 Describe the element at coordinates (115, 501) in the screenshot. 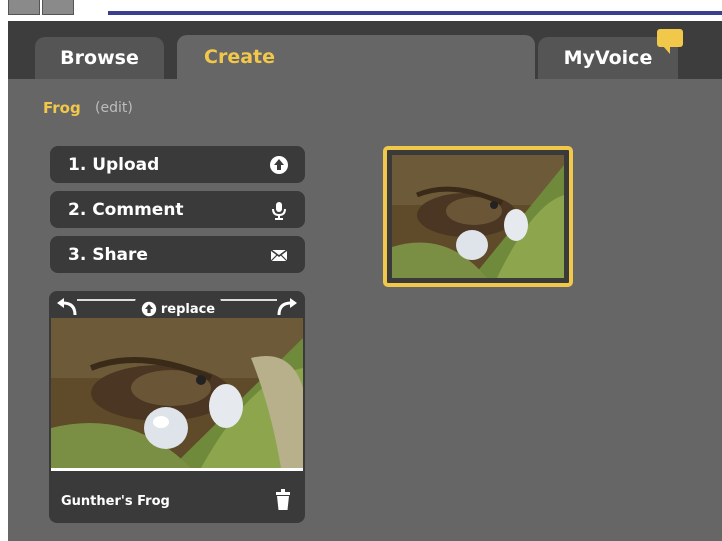

I see `photo-caption: Gunther's Frog` at that location.